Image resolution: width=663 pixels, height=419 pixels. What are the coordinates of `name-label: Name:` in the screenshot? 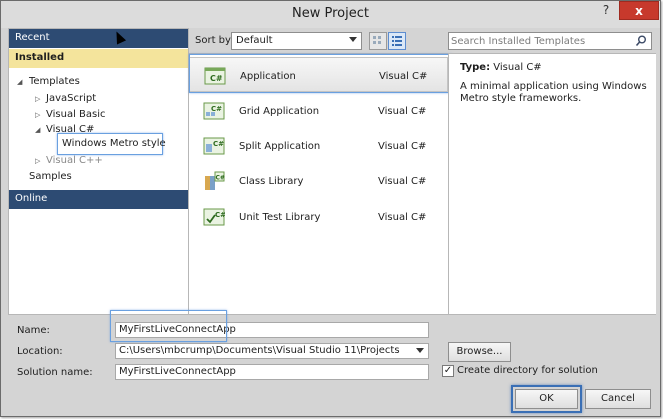 It's located at (33, 330).